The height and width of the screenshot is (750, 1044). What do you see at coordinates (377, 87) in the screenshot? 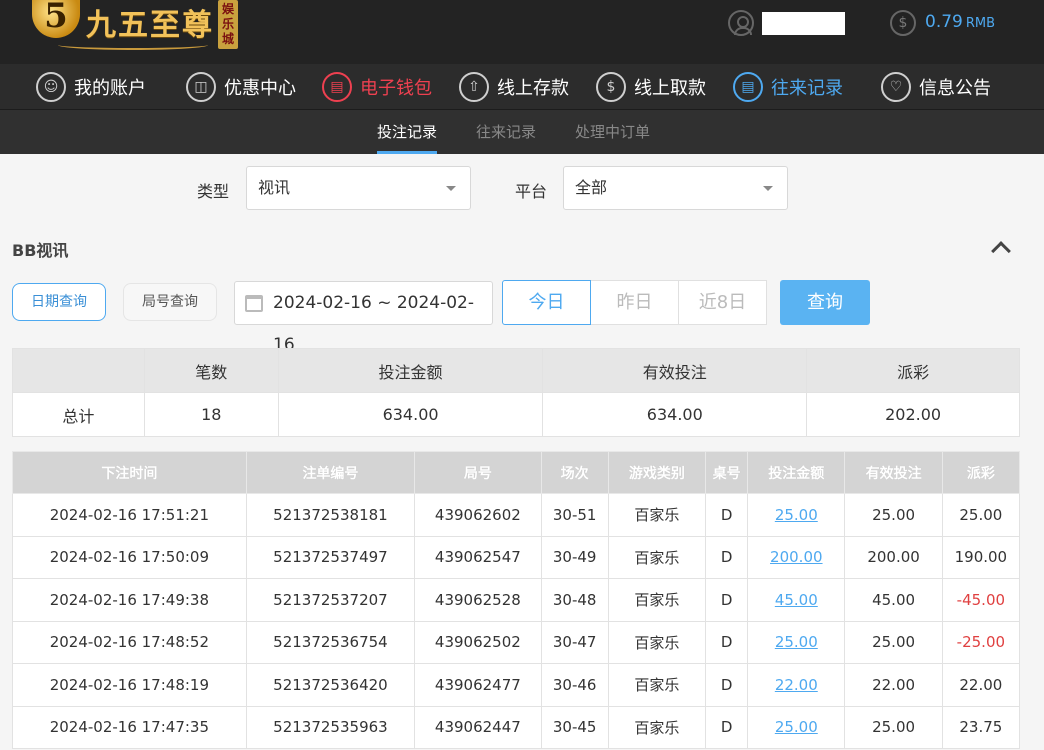
I see `nav-e-wallet: ▤ 电子钱包` at bounding box center [377, 87].